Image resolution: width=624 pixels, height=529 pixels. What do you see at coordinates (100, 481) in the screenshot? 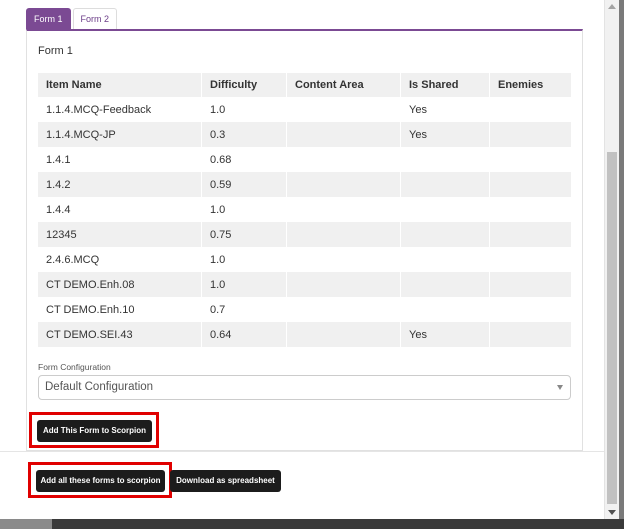
I see `add-all-forms-button: Add all these forms to scorpion` at bounding box center [100, 481].